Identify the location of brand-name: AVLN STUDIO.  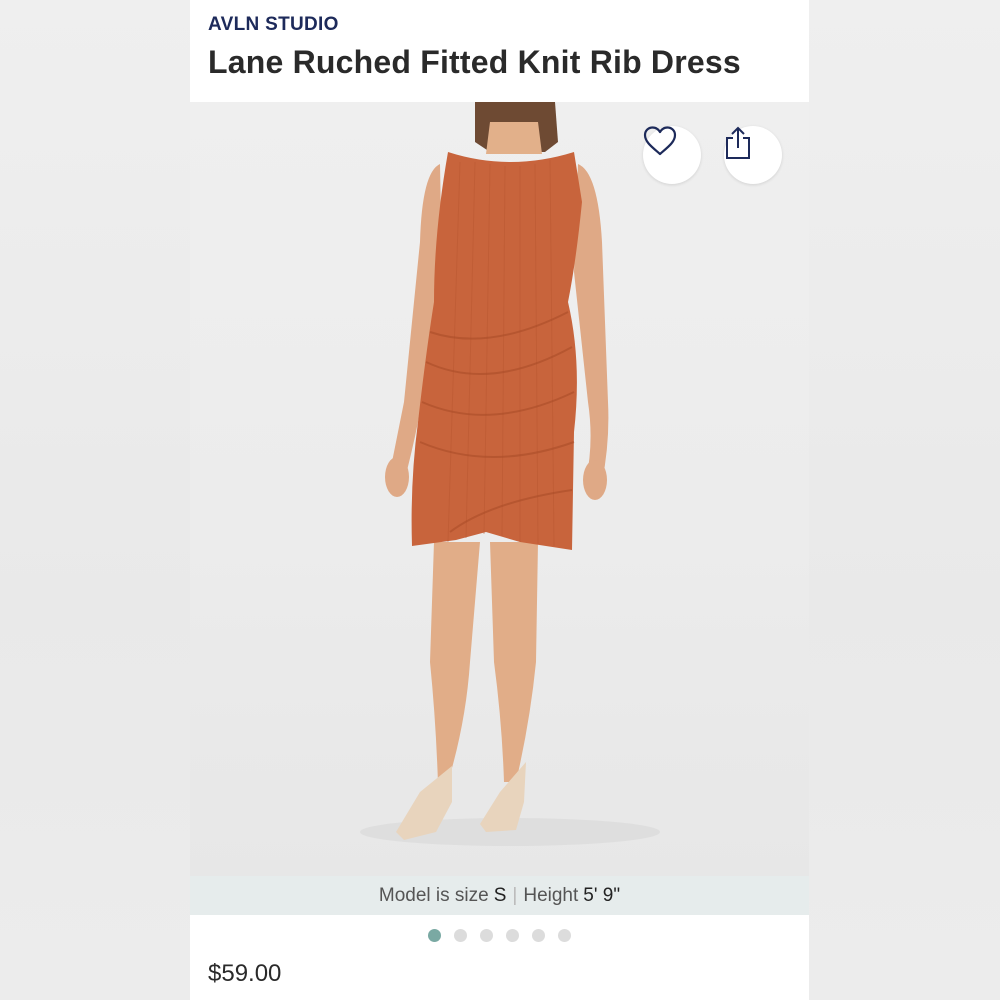
(273, 25).